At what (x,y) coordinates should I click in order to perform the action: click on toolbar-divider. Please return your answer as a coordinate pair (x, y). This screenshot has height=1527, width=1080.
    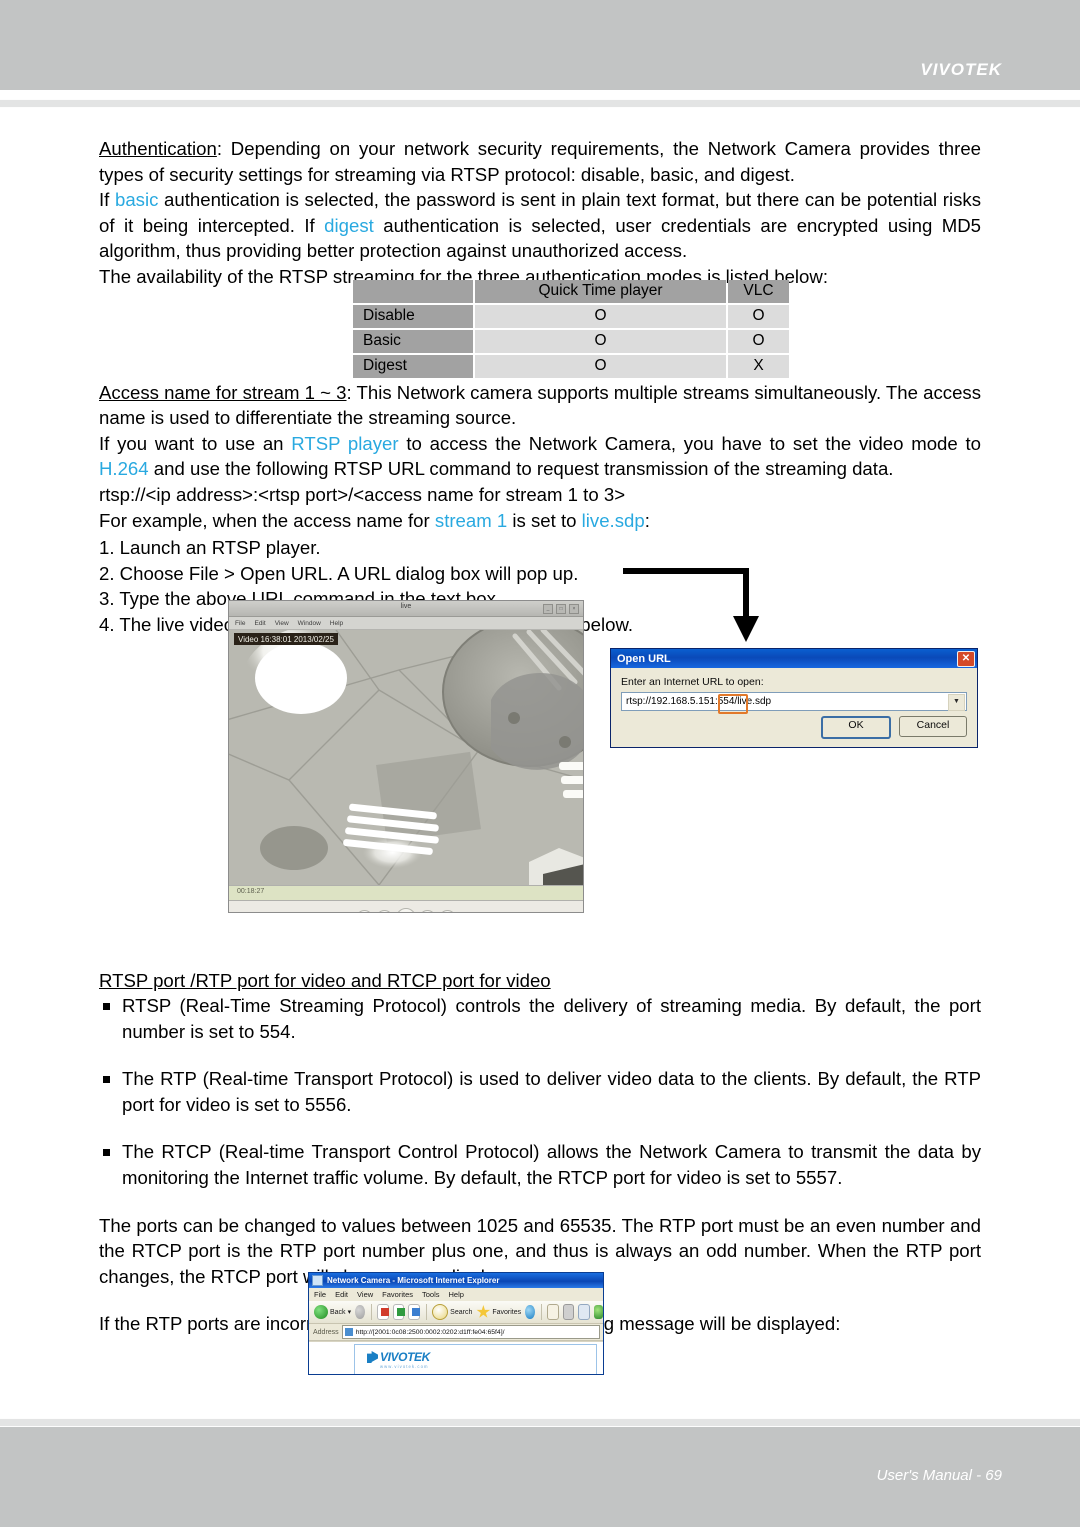
    Looking at the image, I should click on (541, 1312).